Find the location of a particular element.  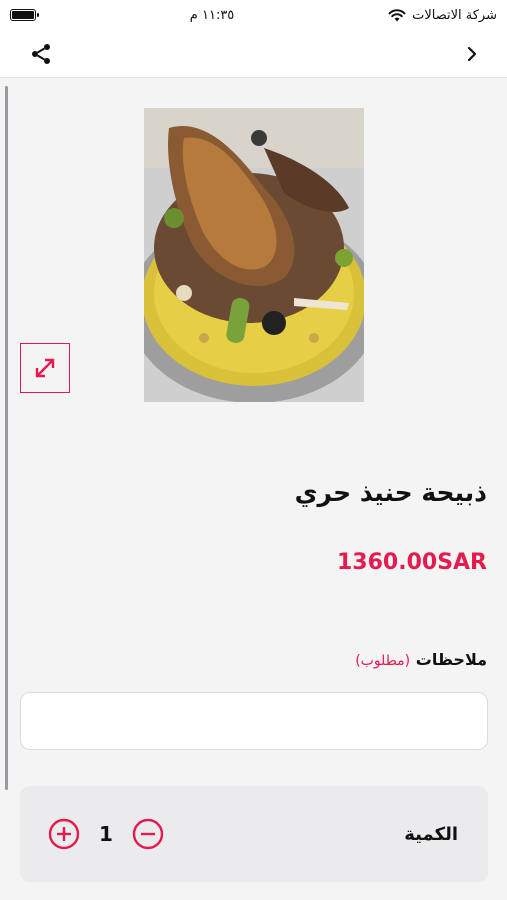

decrease-quantity-button is located at coordinates (148, 834).